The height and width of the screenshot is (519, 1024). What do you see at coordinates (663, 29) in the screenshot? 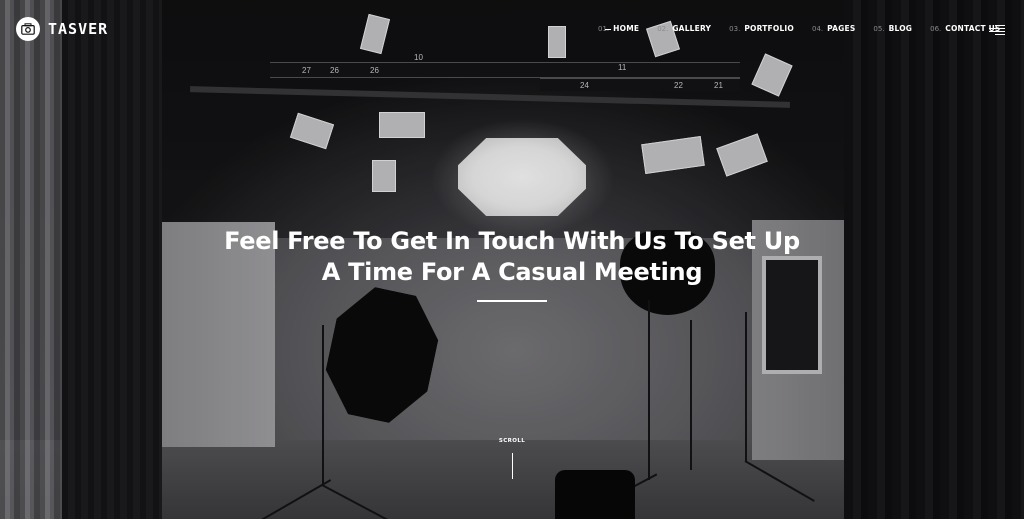
I see `nav-number: 02.` at bounding box center [663, 29].